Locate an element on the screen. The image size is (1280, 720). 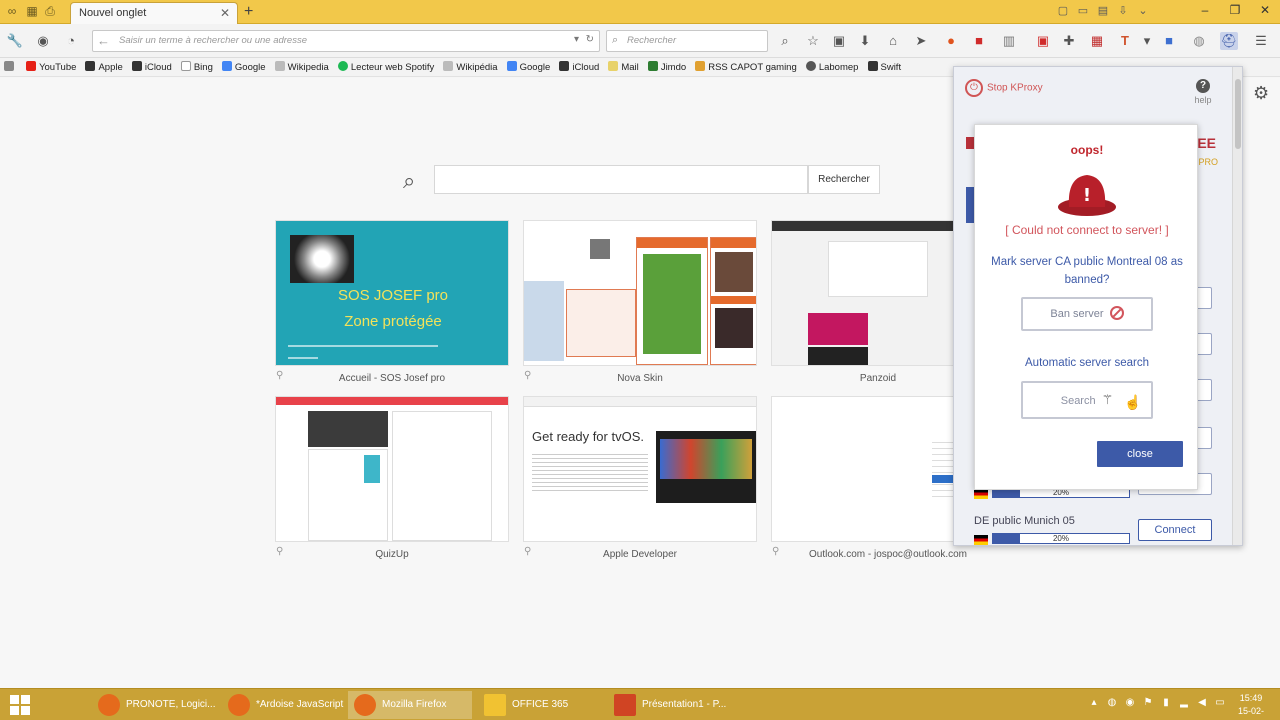
bookmark-label: Apple is located at coordinates (110, 67).